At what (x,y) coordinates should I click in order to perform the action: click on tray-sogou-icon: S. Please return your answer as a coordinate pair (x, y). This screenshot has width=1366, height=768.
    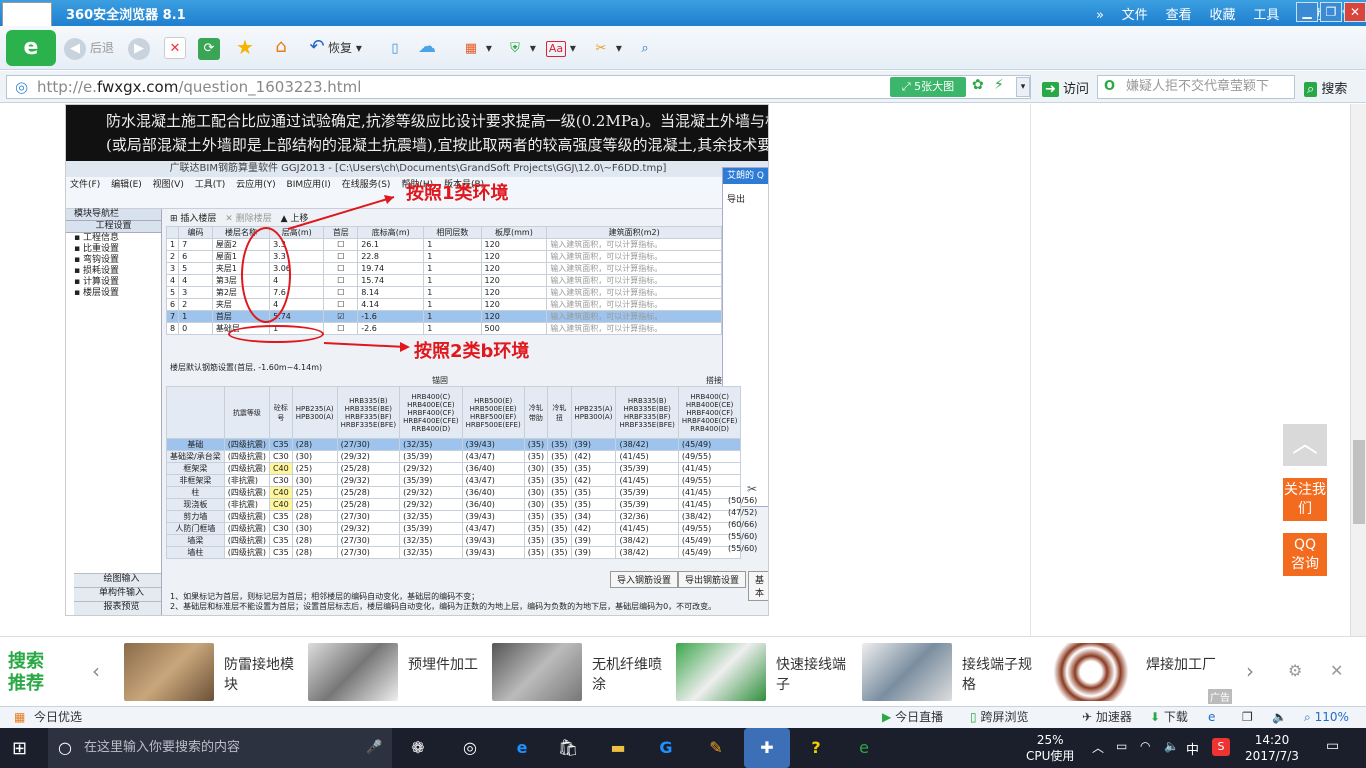
    Looking at the image, I should click on (1221, 747).